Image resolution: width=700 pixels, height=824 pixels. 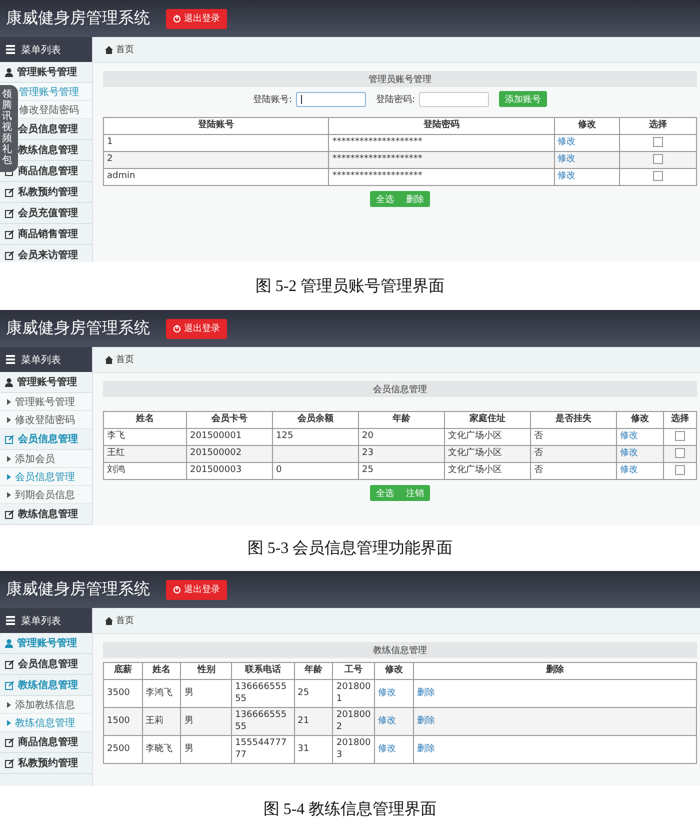 I want to click on figure-caption: 图 5-4 教练信息管理界面, so click(x=350, y=810).